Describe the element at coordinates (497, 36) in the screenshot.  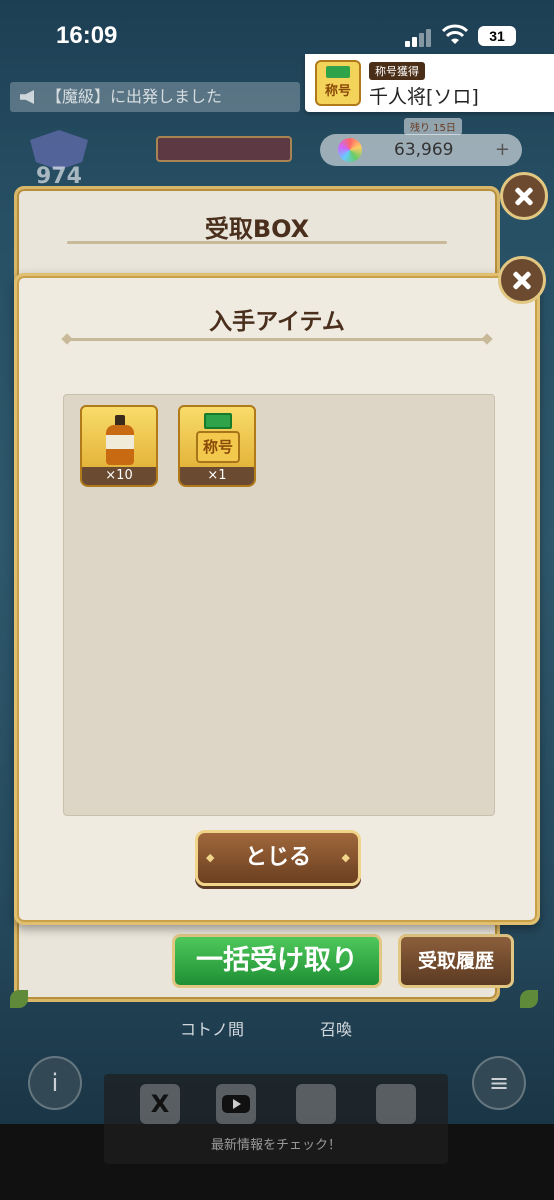
I see `battery-icon: 31` at that location.